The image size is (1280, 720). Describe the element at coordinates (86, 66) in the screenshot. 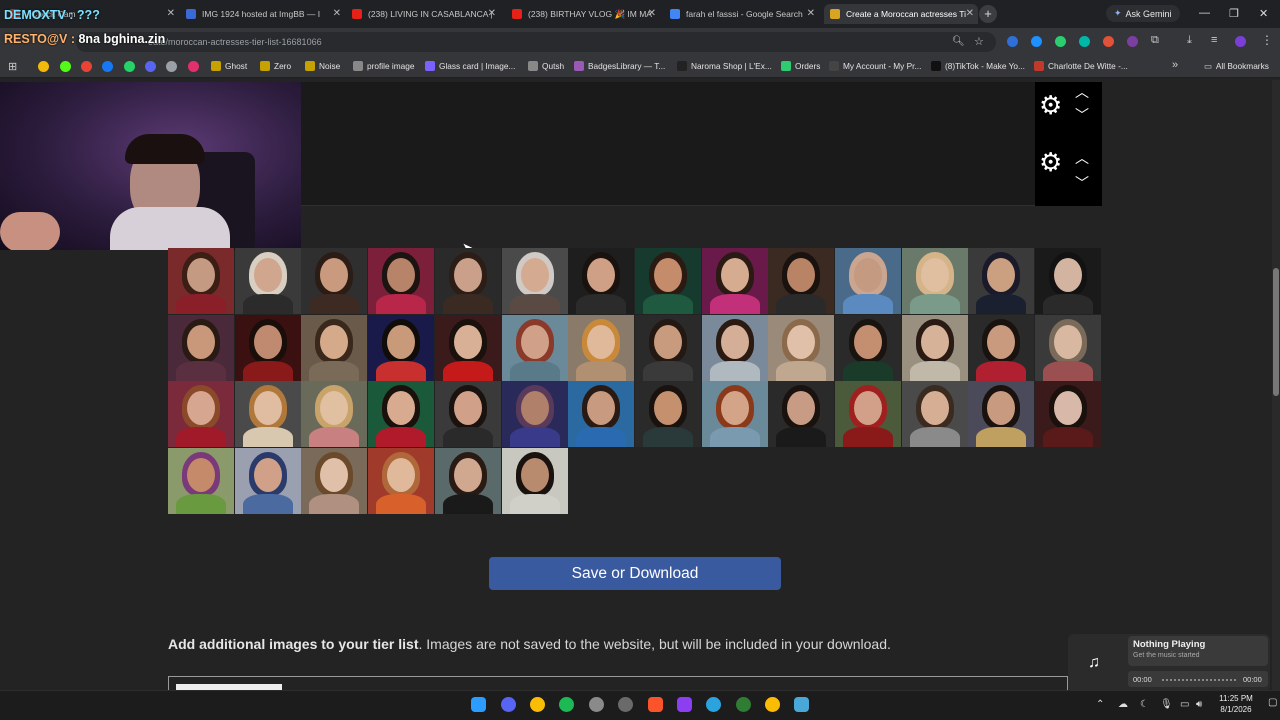

I see `gmail-icon` at that location.